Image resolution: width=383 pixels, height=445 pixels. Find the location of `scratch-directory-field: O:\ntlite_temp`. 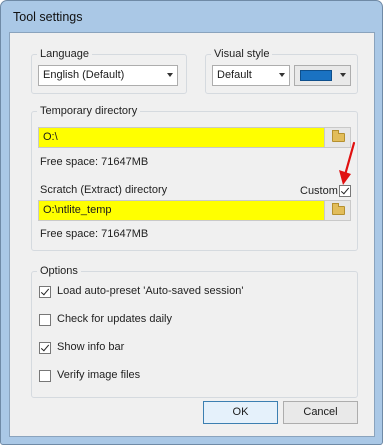

scratch-directory-field: O:\ntlite_temp is located at coordinates (194, 210).